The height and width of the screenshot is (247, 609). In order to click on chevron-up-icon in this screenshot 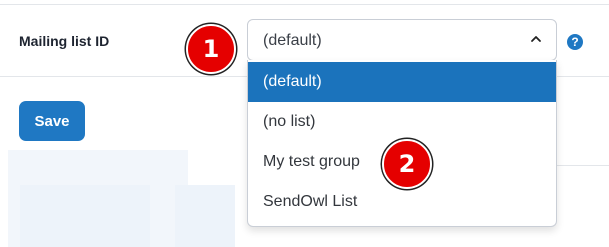, I will do `click(536, 39)`.